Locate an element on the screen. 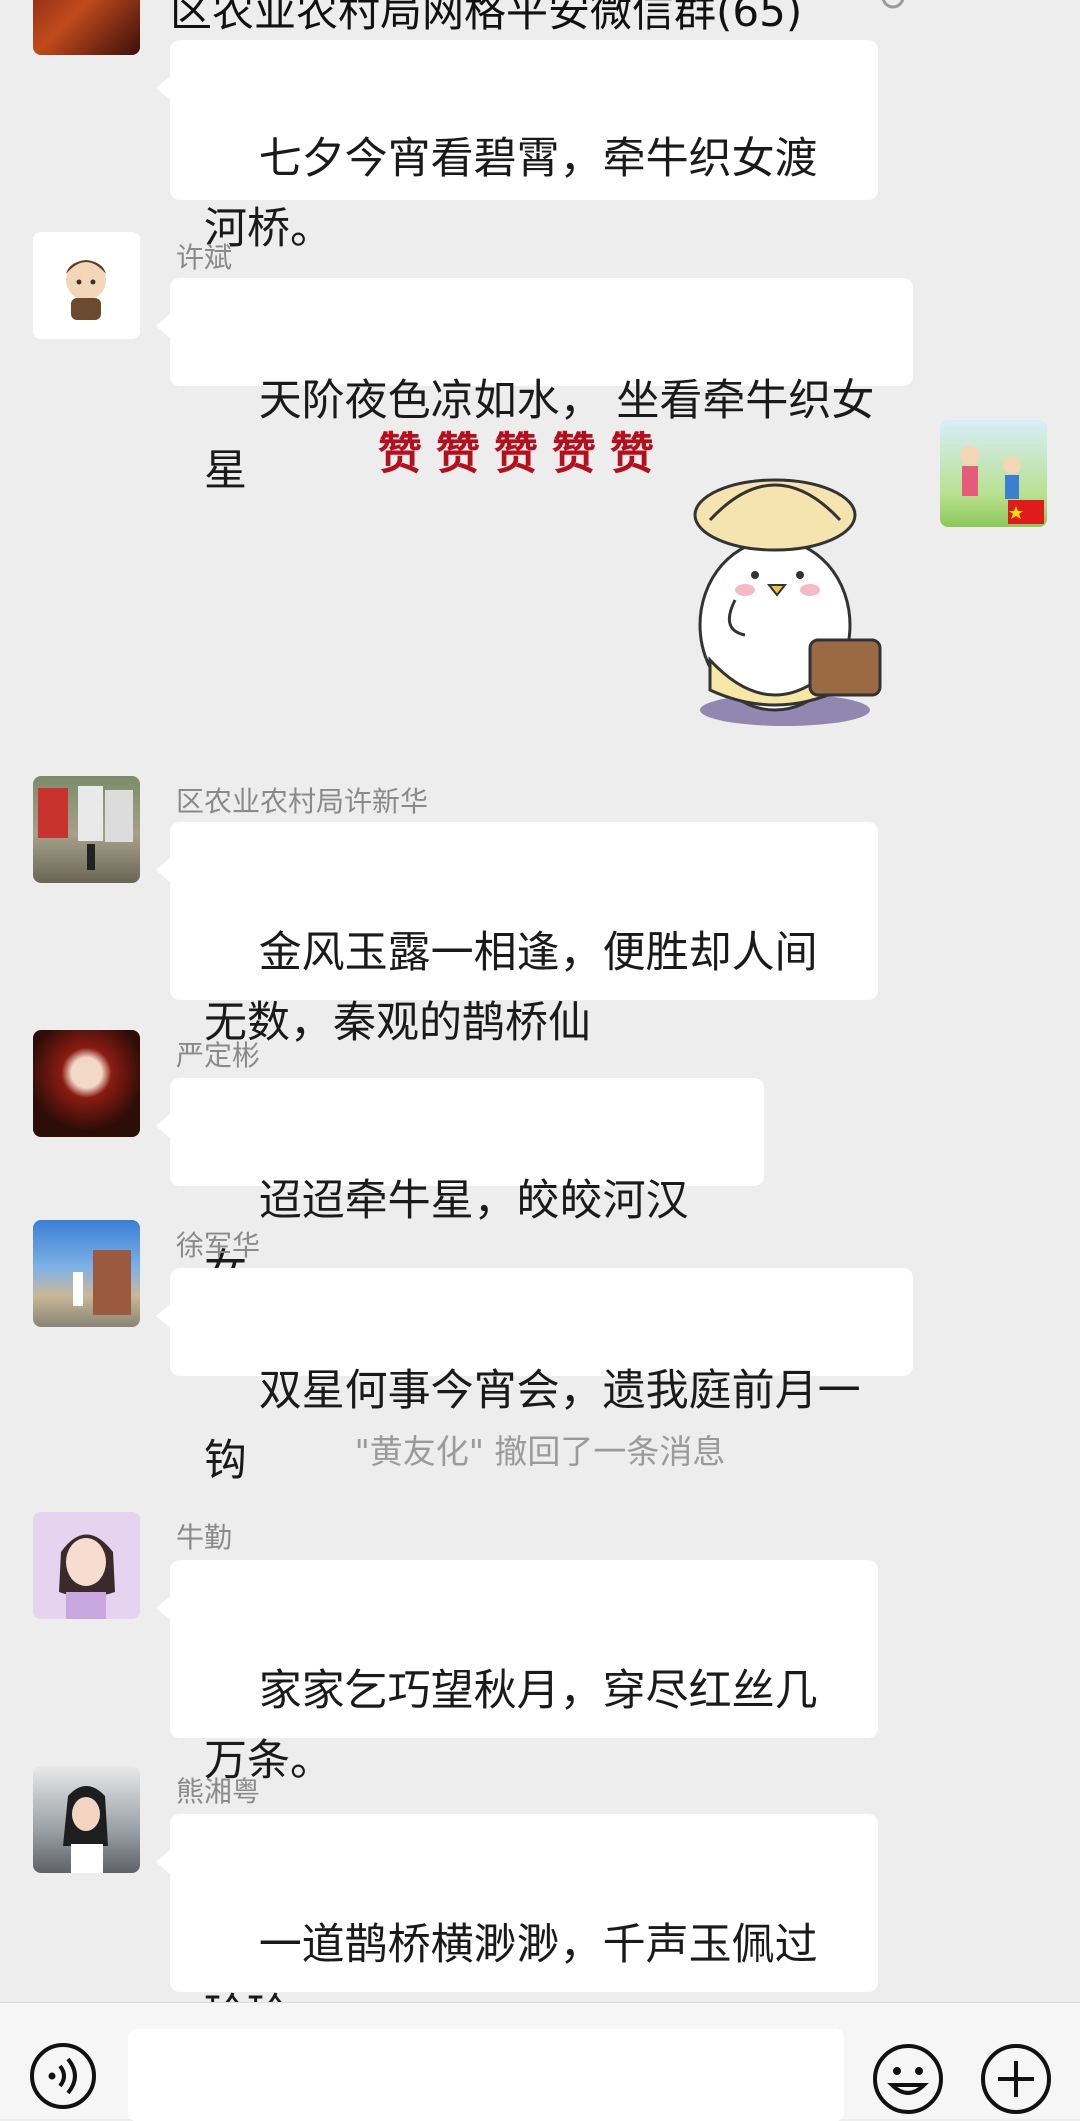 This screenshot has height=2121, width=1080. sender-name: 许斌 is located at coordinates (204, 257).